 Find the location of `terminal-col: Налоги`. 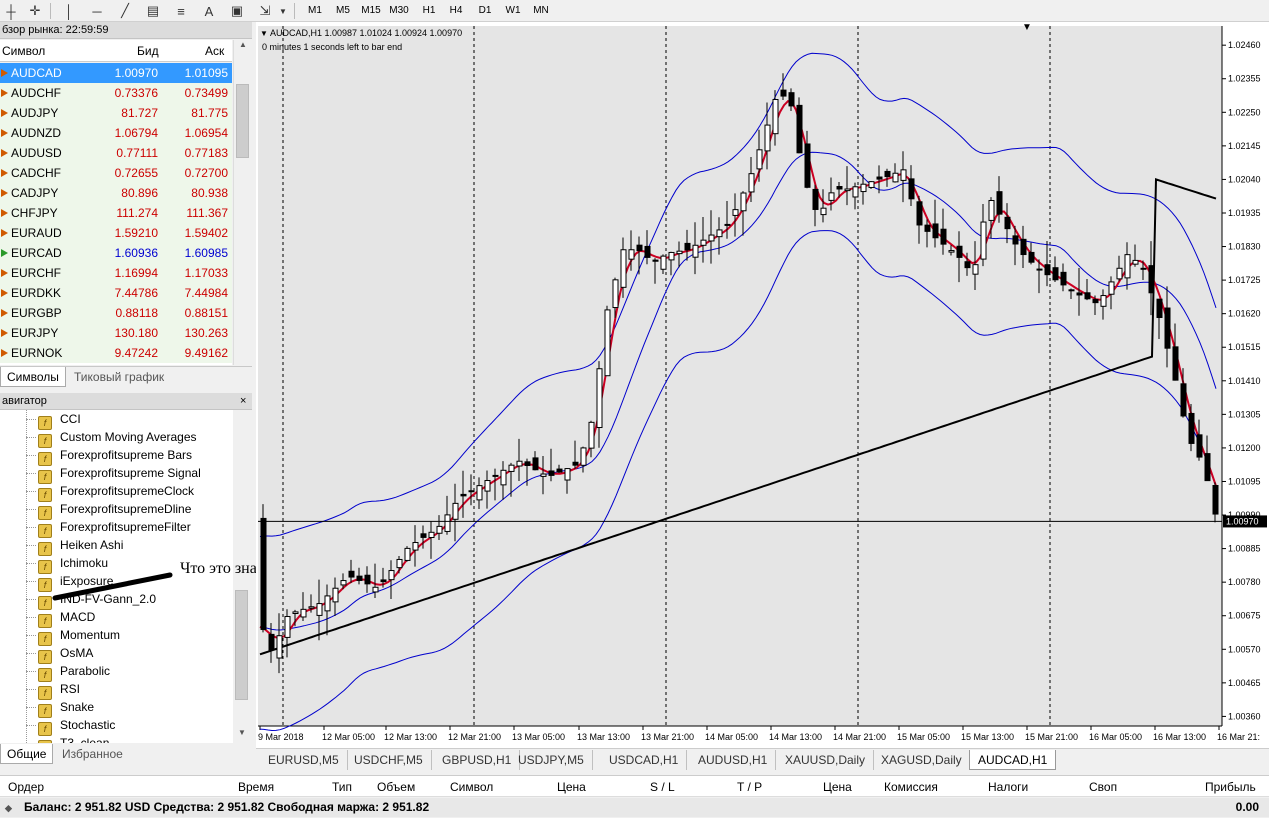

terminal-col: Налоги is located at coordinates (1008, 787).